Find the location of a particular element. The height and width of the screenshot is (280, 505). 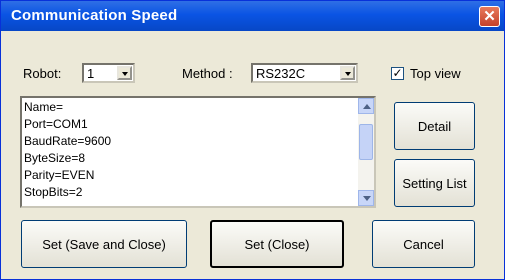

list-item: BaudRate=9600 is located at coordinates (68, 141).